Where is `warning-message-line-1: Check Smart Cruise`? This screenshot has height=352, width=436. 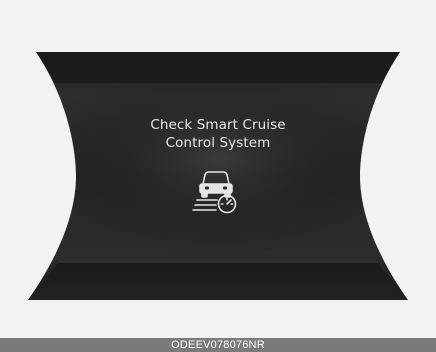
warning-message-line-1: Check Smart Cruise is located at coordinates (218, 125).